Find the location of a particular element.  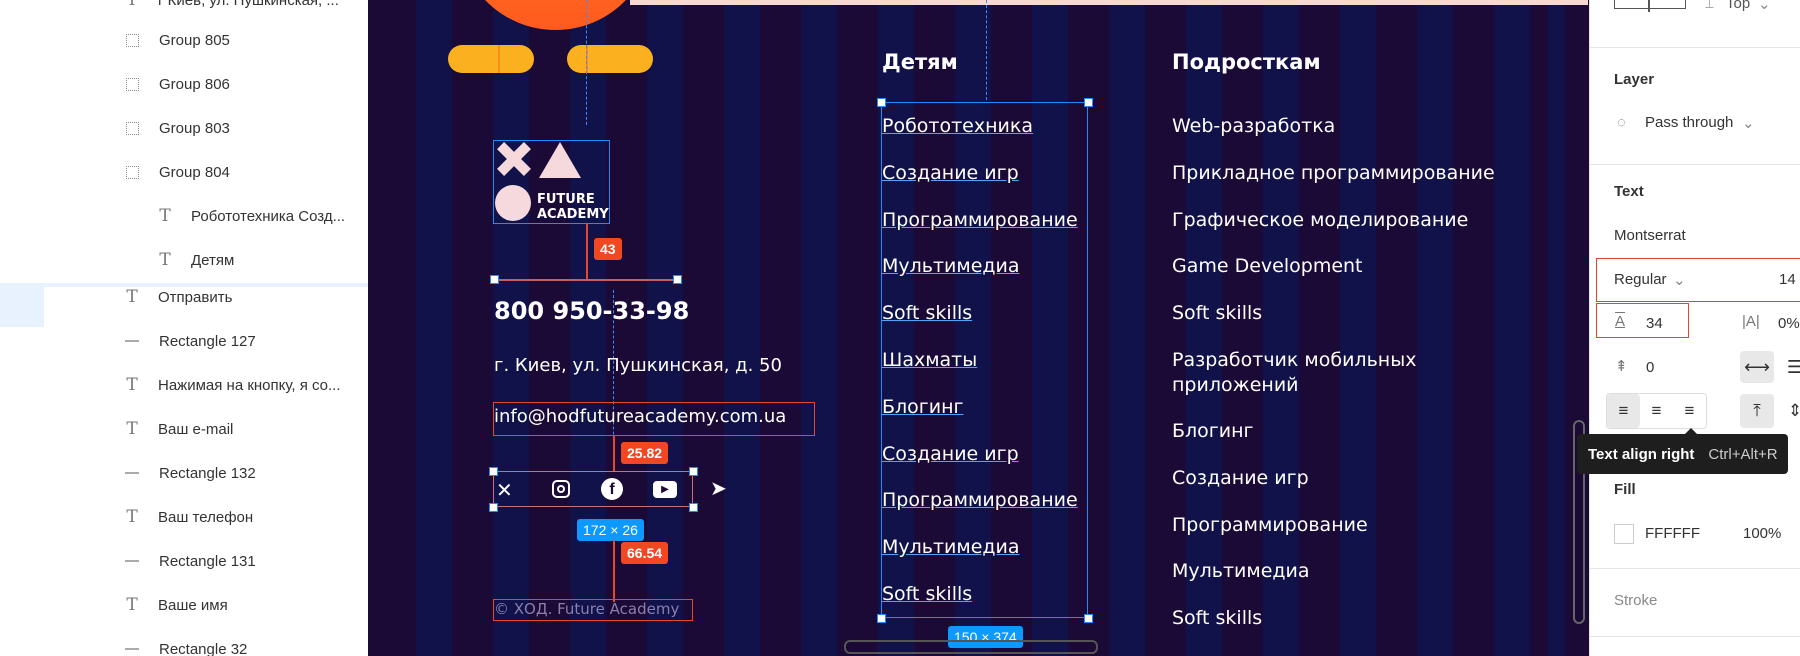

teens-course-item: Разработчик мобильных is located at coordinates (1294, 360).